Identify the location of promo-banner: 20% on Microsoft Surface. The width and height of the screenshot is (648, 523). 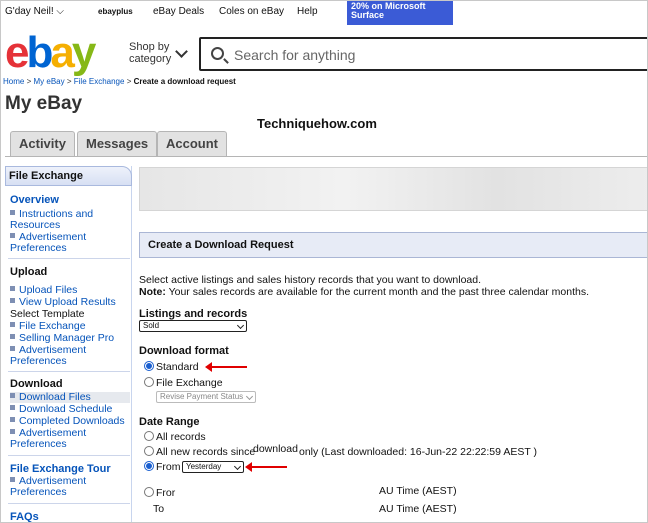
(400, 13).